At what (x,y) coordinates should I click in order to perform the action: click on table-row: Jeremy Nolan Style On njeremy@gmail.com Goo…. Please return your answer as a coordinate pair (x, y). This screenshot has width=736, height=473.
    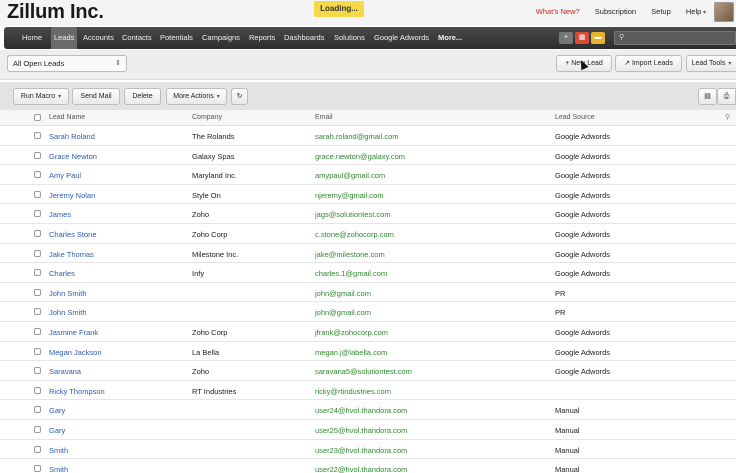
    Looking at the image, I should click on (368, 195).